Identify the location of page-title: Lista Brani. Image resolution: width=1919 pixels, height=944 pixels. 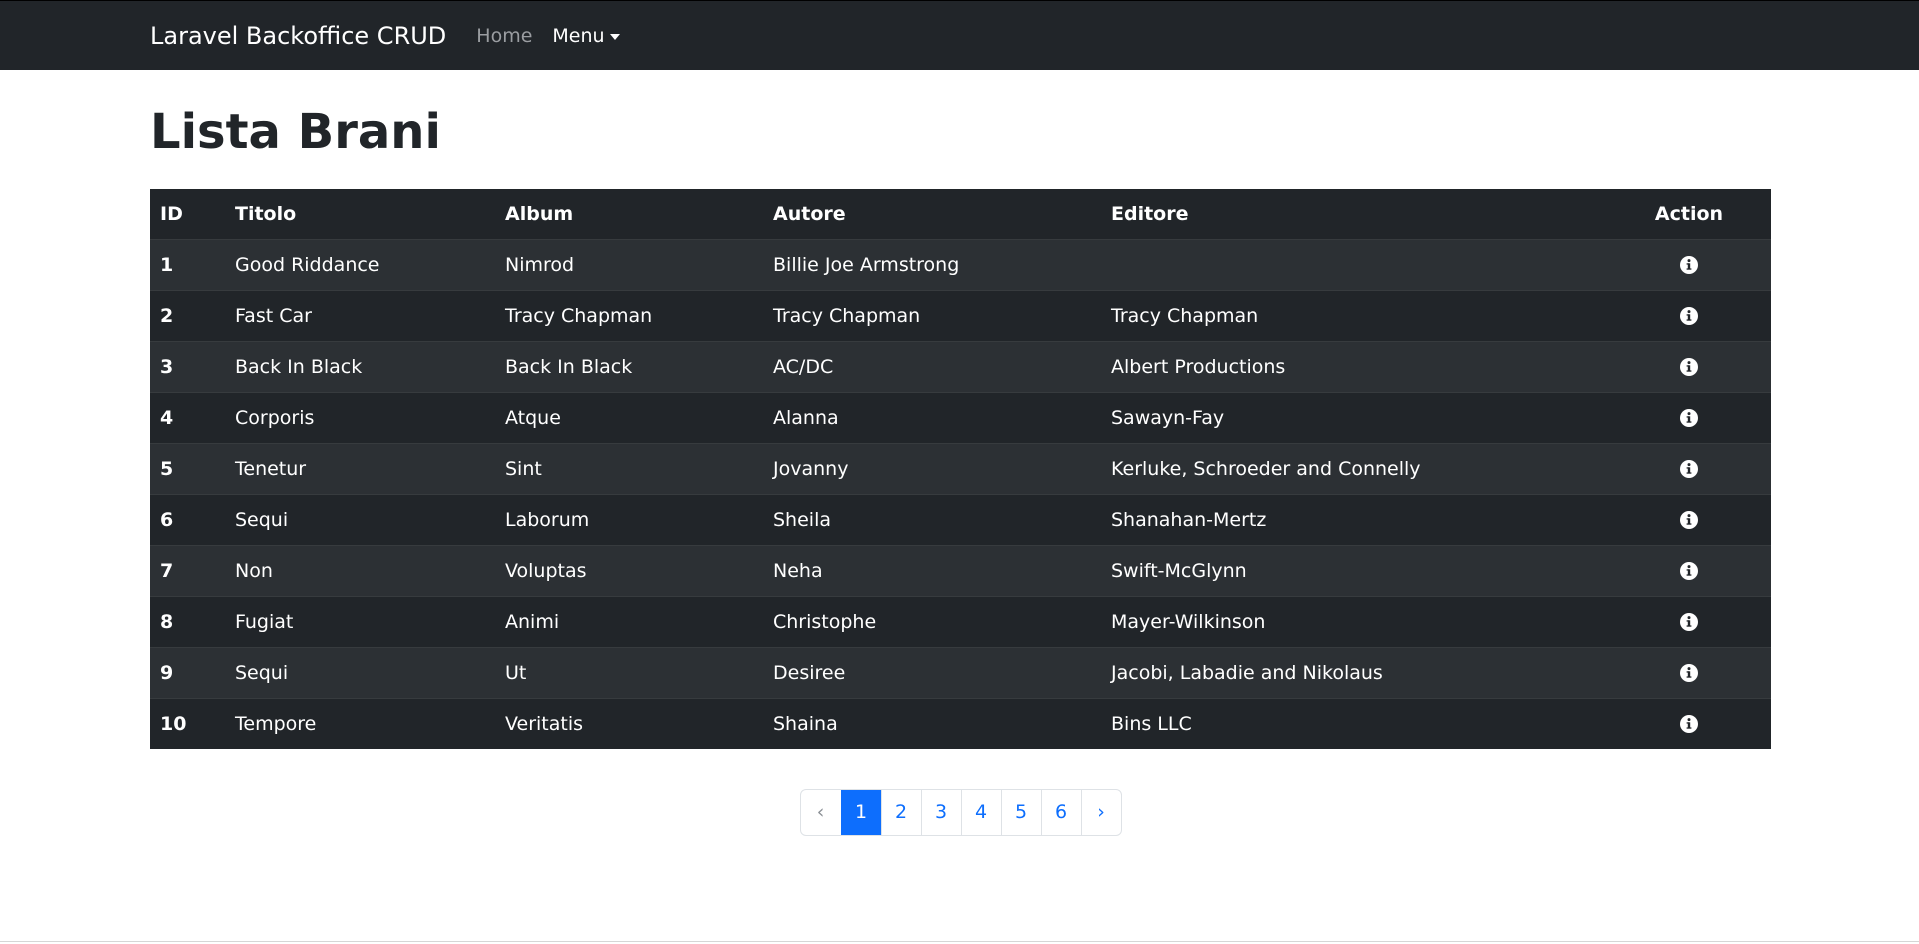
(295, 132).